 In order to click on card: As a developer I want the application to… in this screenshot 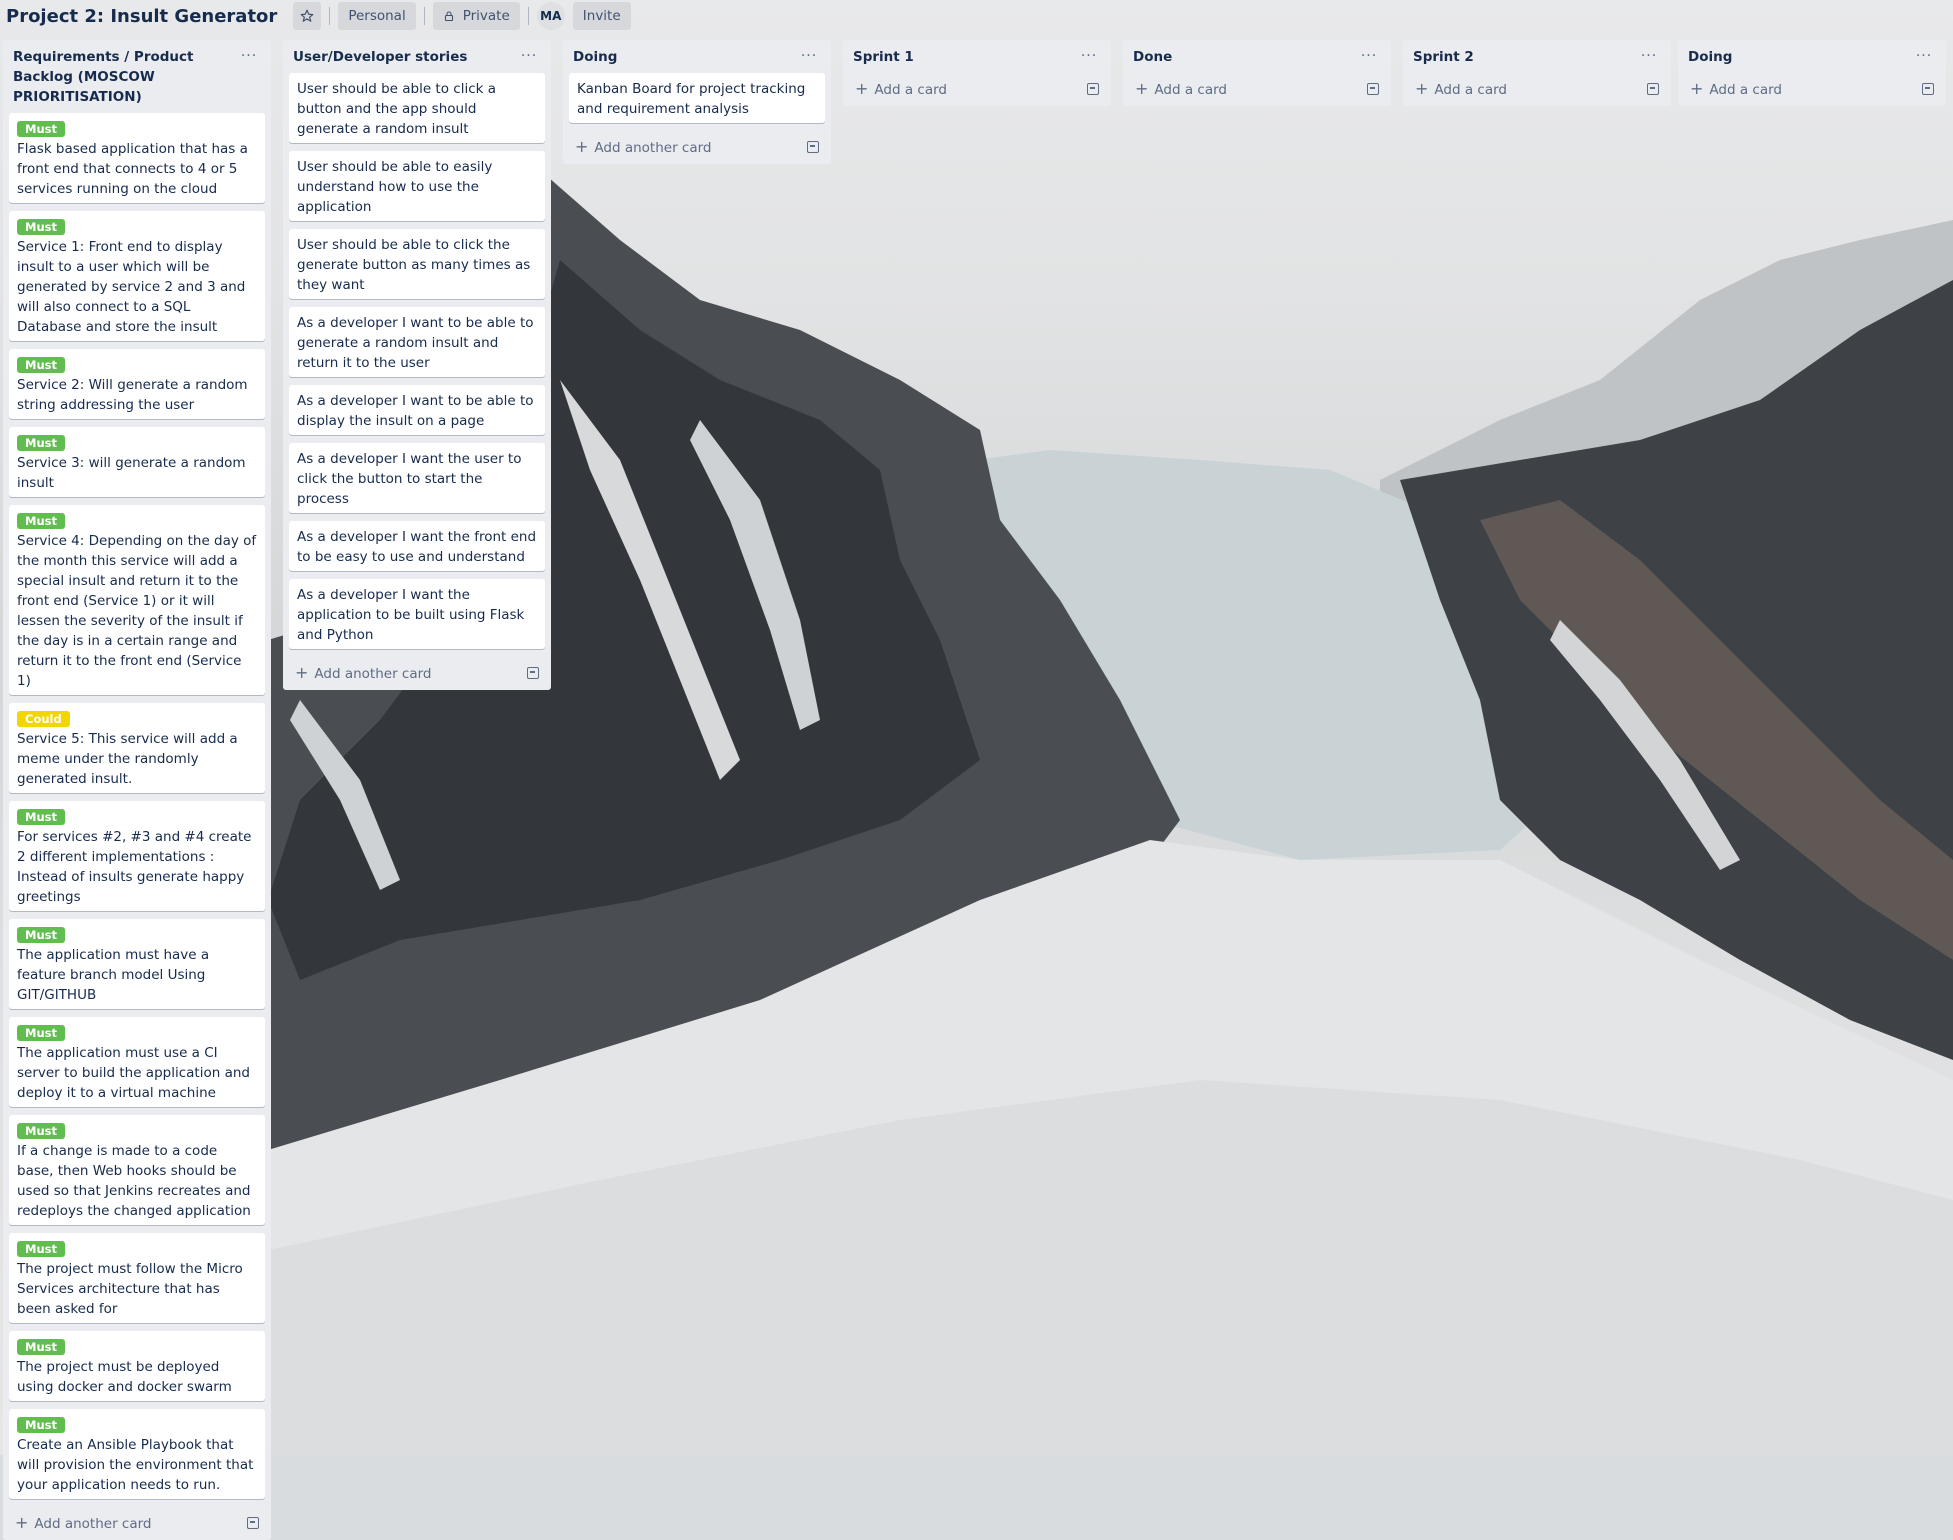, I will do `click(417, 614)`.